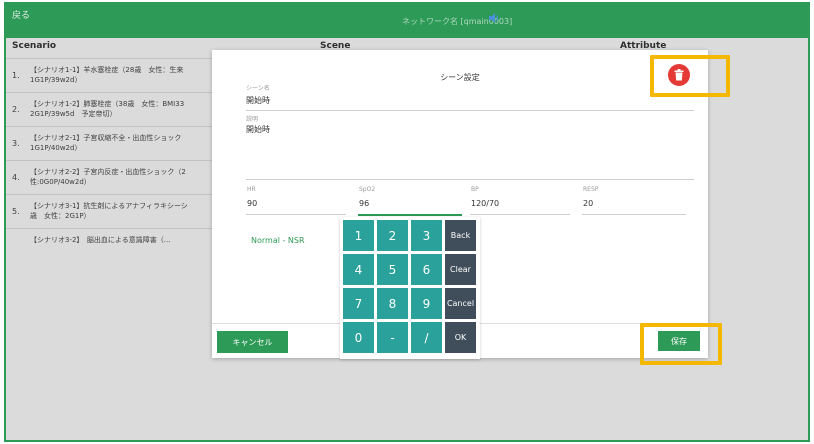 The height and width of the screenshot is (444, 814). Describe the element at coordinates (460, 337) in the screenshot. I see `keypad-key-ok: OK` at that location.